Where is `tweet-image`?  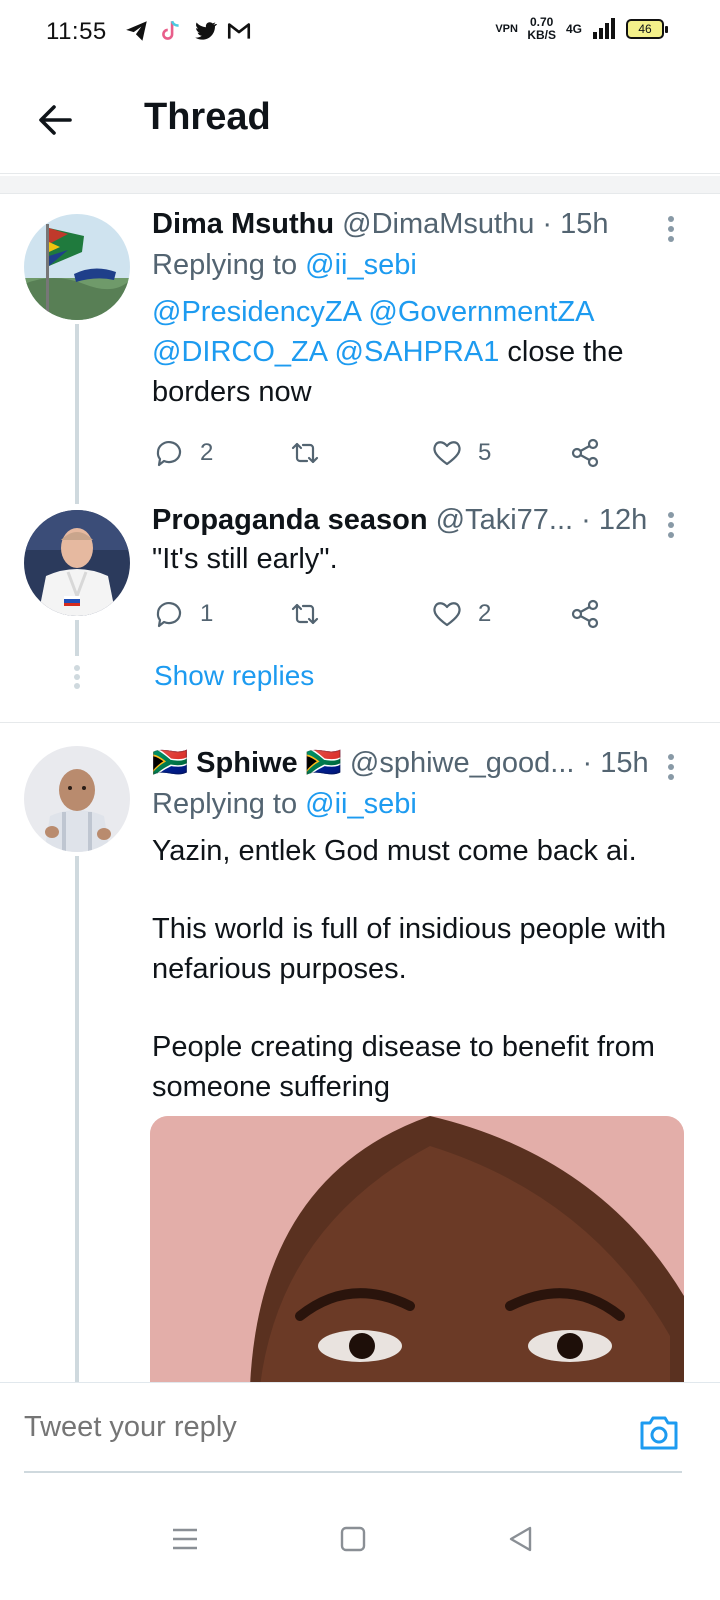
tweet-image is located at coordinates (417, 1251).